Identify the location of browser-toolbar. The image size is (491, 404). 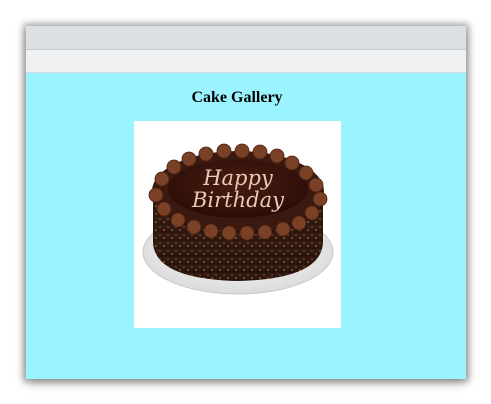
(246, 38).